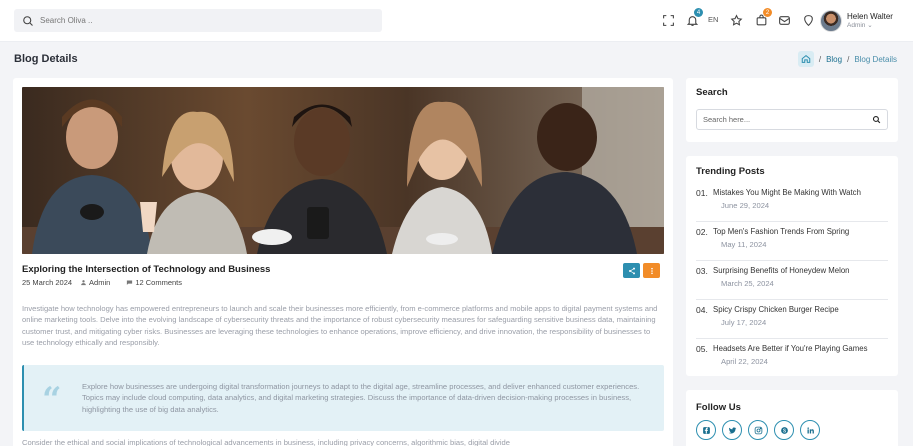 This screenshot has height=446, width=913. What do you see at coordinates (870, 16) in the screenshot?
I see `user-name: Helen Walter` at bounding box center [870, 16].